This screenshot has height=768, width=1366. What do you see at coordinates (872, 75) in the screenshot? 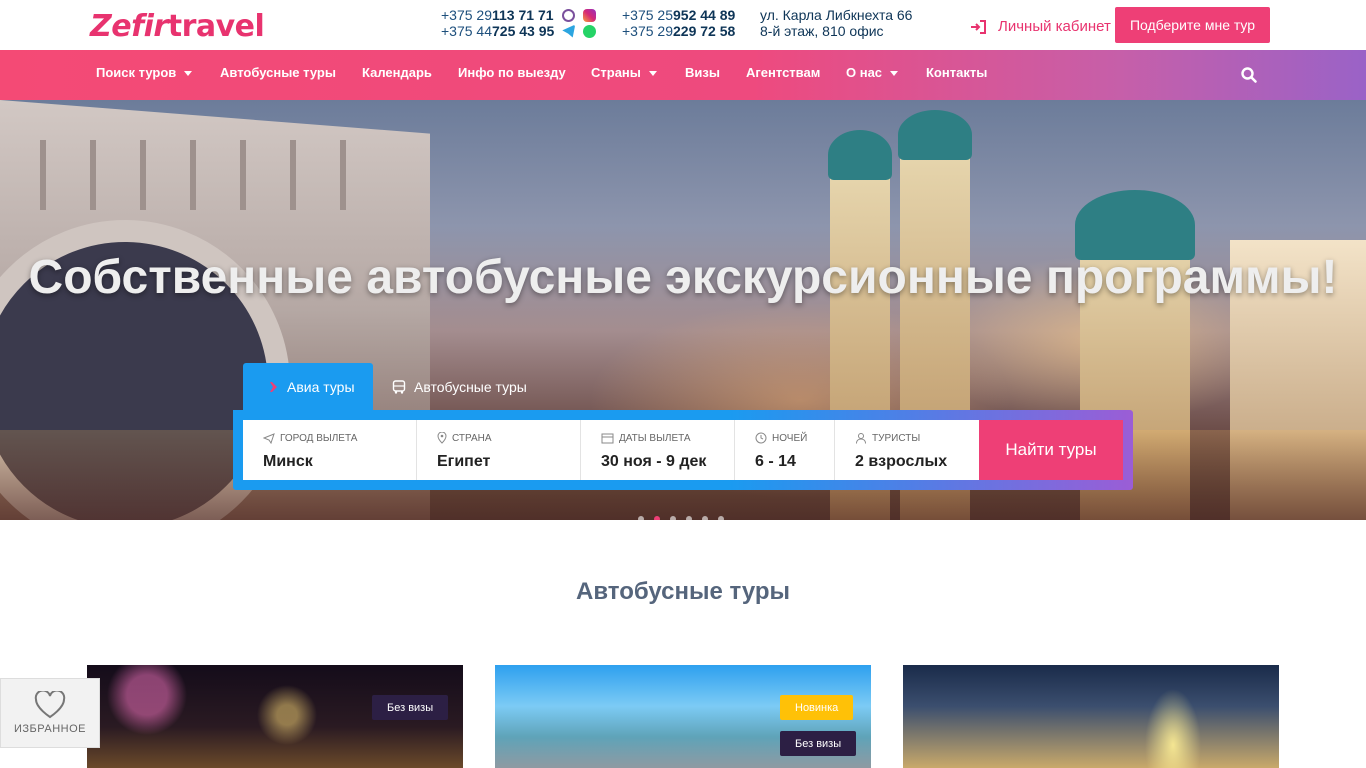
I see `nav-item-about: О нас` at bounding box center [872, 75].